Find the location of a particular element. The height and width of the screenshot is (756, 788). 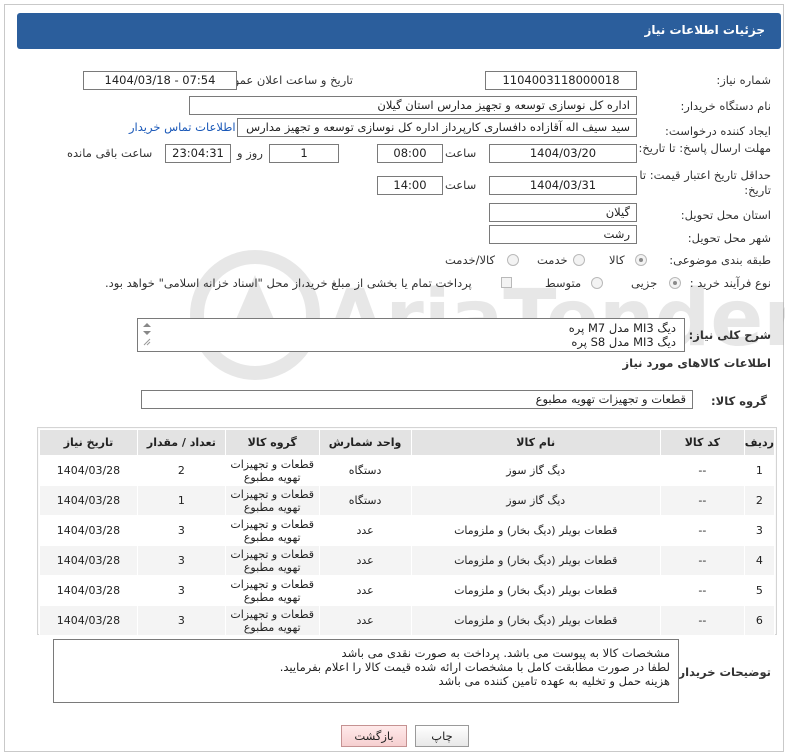

category-radio-goods is located at coordinates (641, 260).